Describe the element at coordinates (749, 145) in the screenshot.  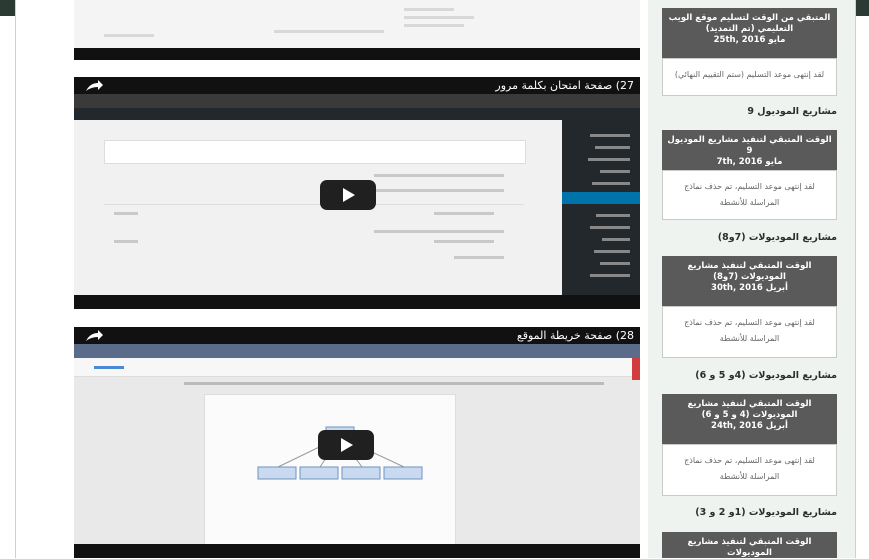
I see `card-title: الوقت المتبقي لتنفيذ مشاريع الموديول 9` at that location.